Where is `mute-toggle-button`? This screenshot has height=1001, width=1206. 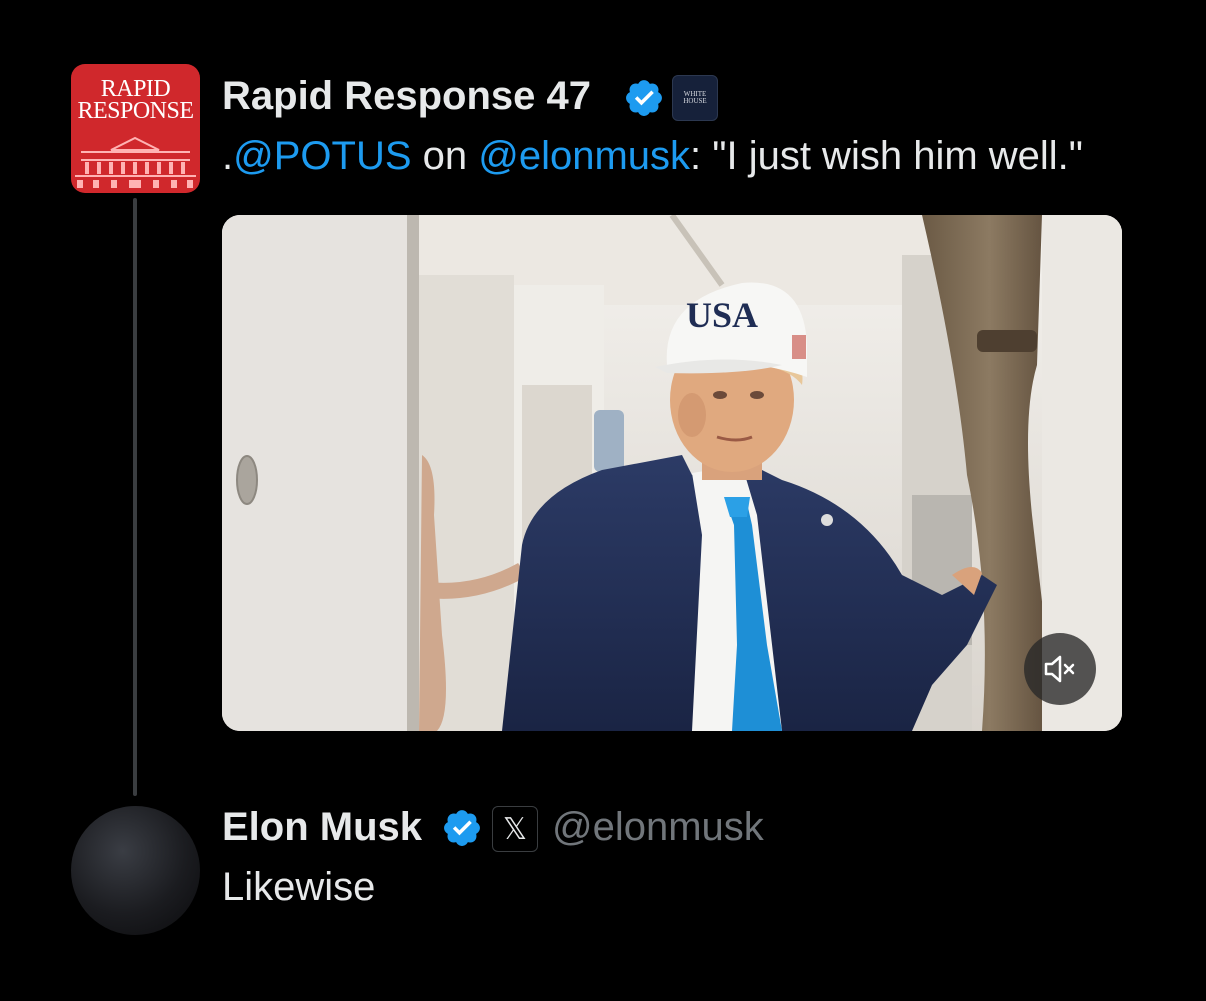
mute-toggle-button is located at coordinates (1060, 669).